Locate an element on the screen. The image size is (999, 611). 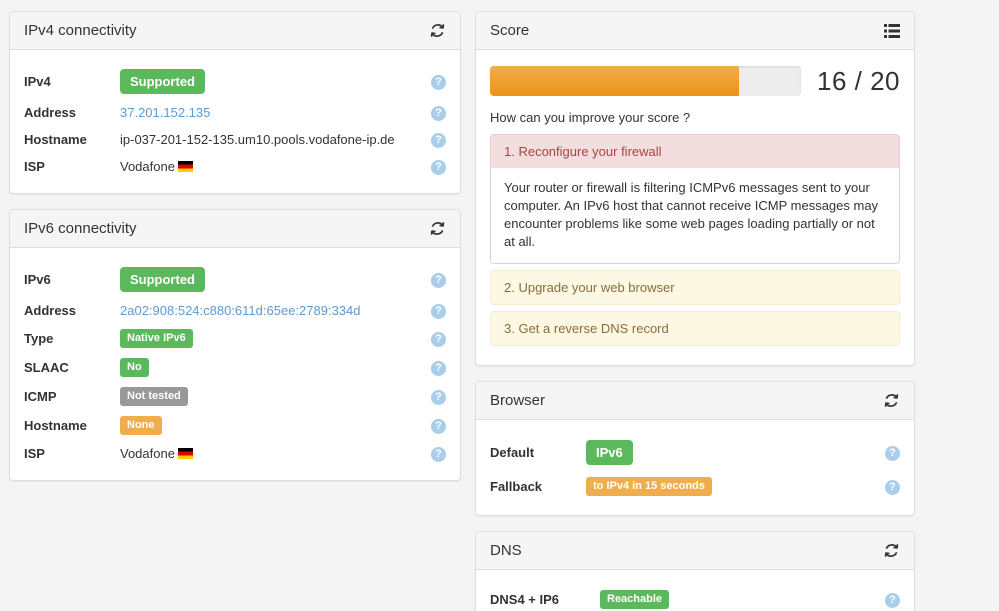
table-row: Fallback to IPv4 in 15 seconds ? is located at coordinates (695, 486).